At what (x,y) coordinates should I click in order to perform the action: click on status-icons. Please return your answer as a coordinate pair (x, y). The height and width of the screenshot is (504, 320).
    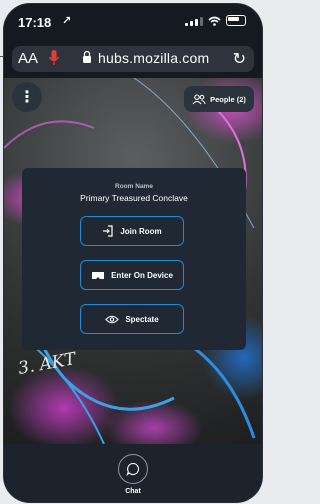
    Looking at the image, I should click on (215, 20).